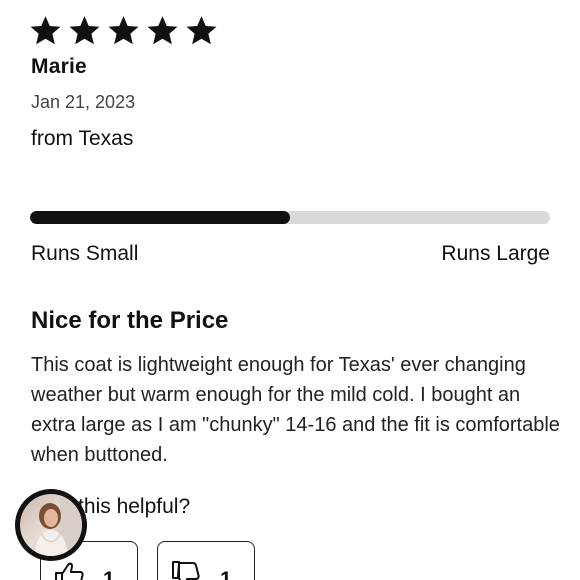  Describe the element at coordinates (160, 217) in the screenshot. I see `fit-scale-fill` at that location.